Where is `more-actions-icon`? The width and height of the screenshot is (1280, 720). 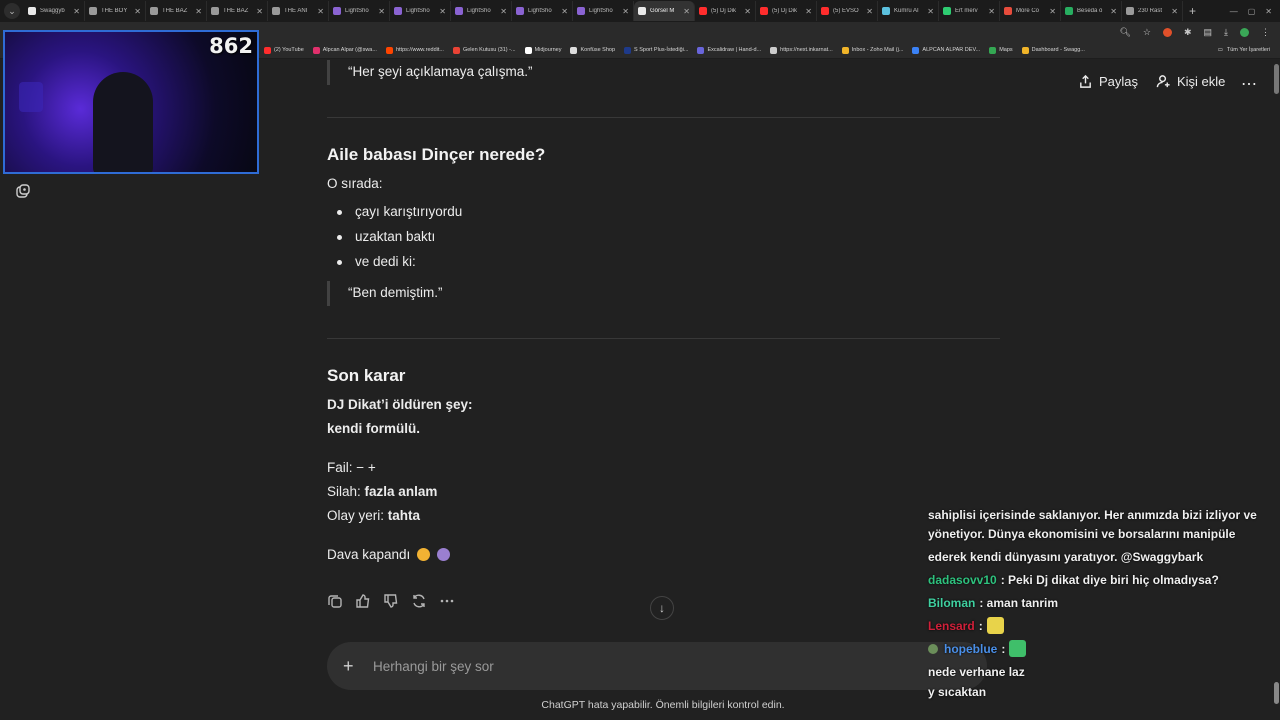 more-actions-icon is located at coordinates (447, 601).